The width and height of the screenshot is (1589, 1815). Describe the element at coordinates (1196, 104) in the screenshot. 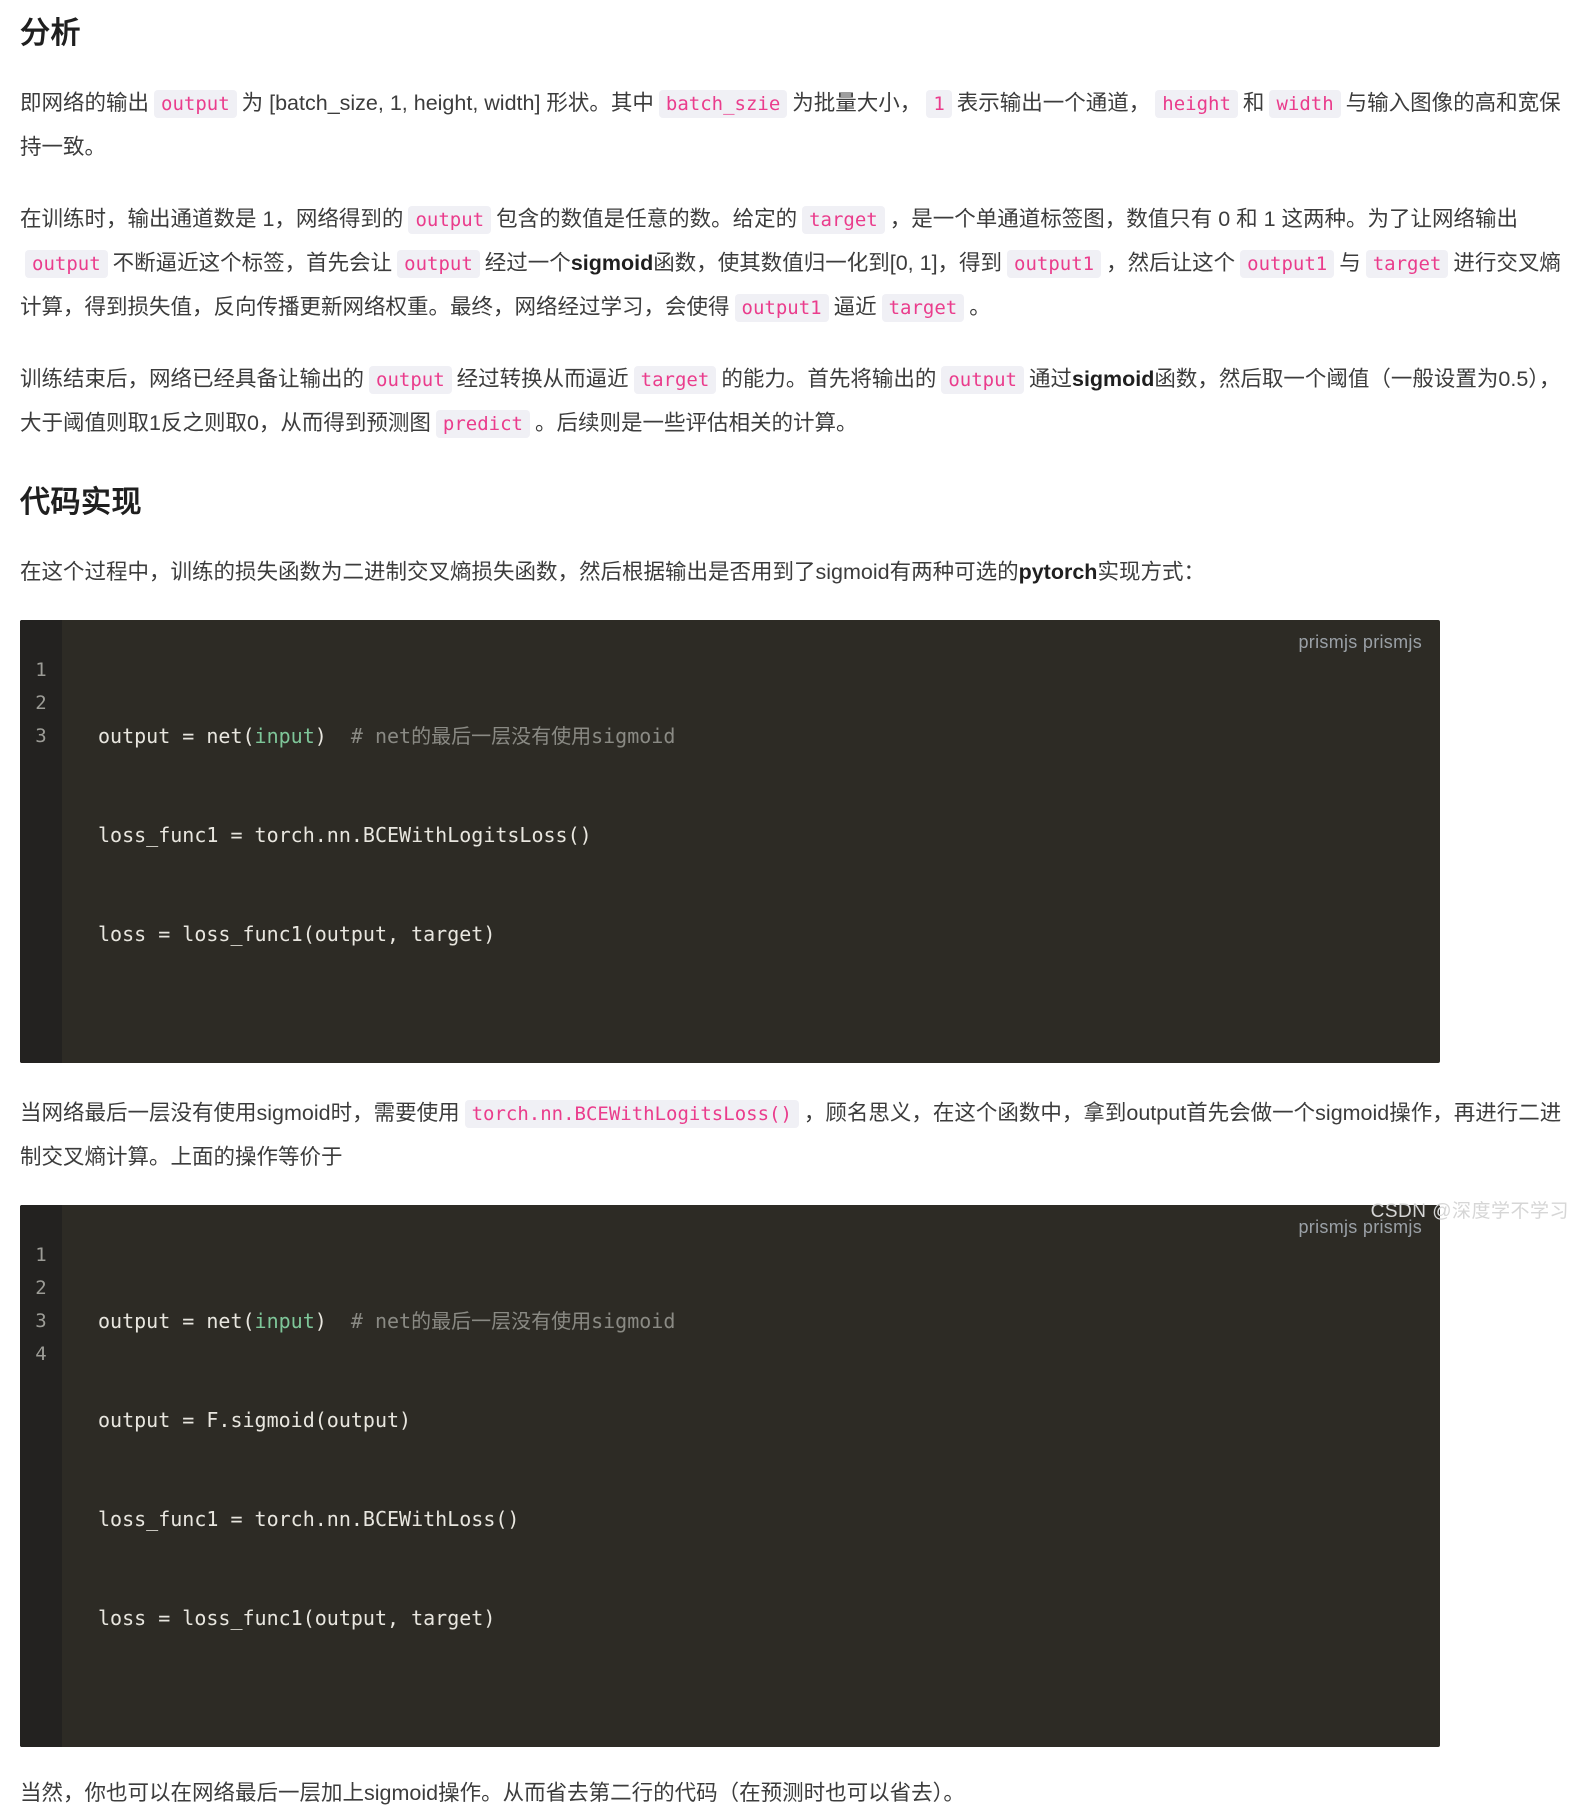

I see `inline-code-height: height` at that location.